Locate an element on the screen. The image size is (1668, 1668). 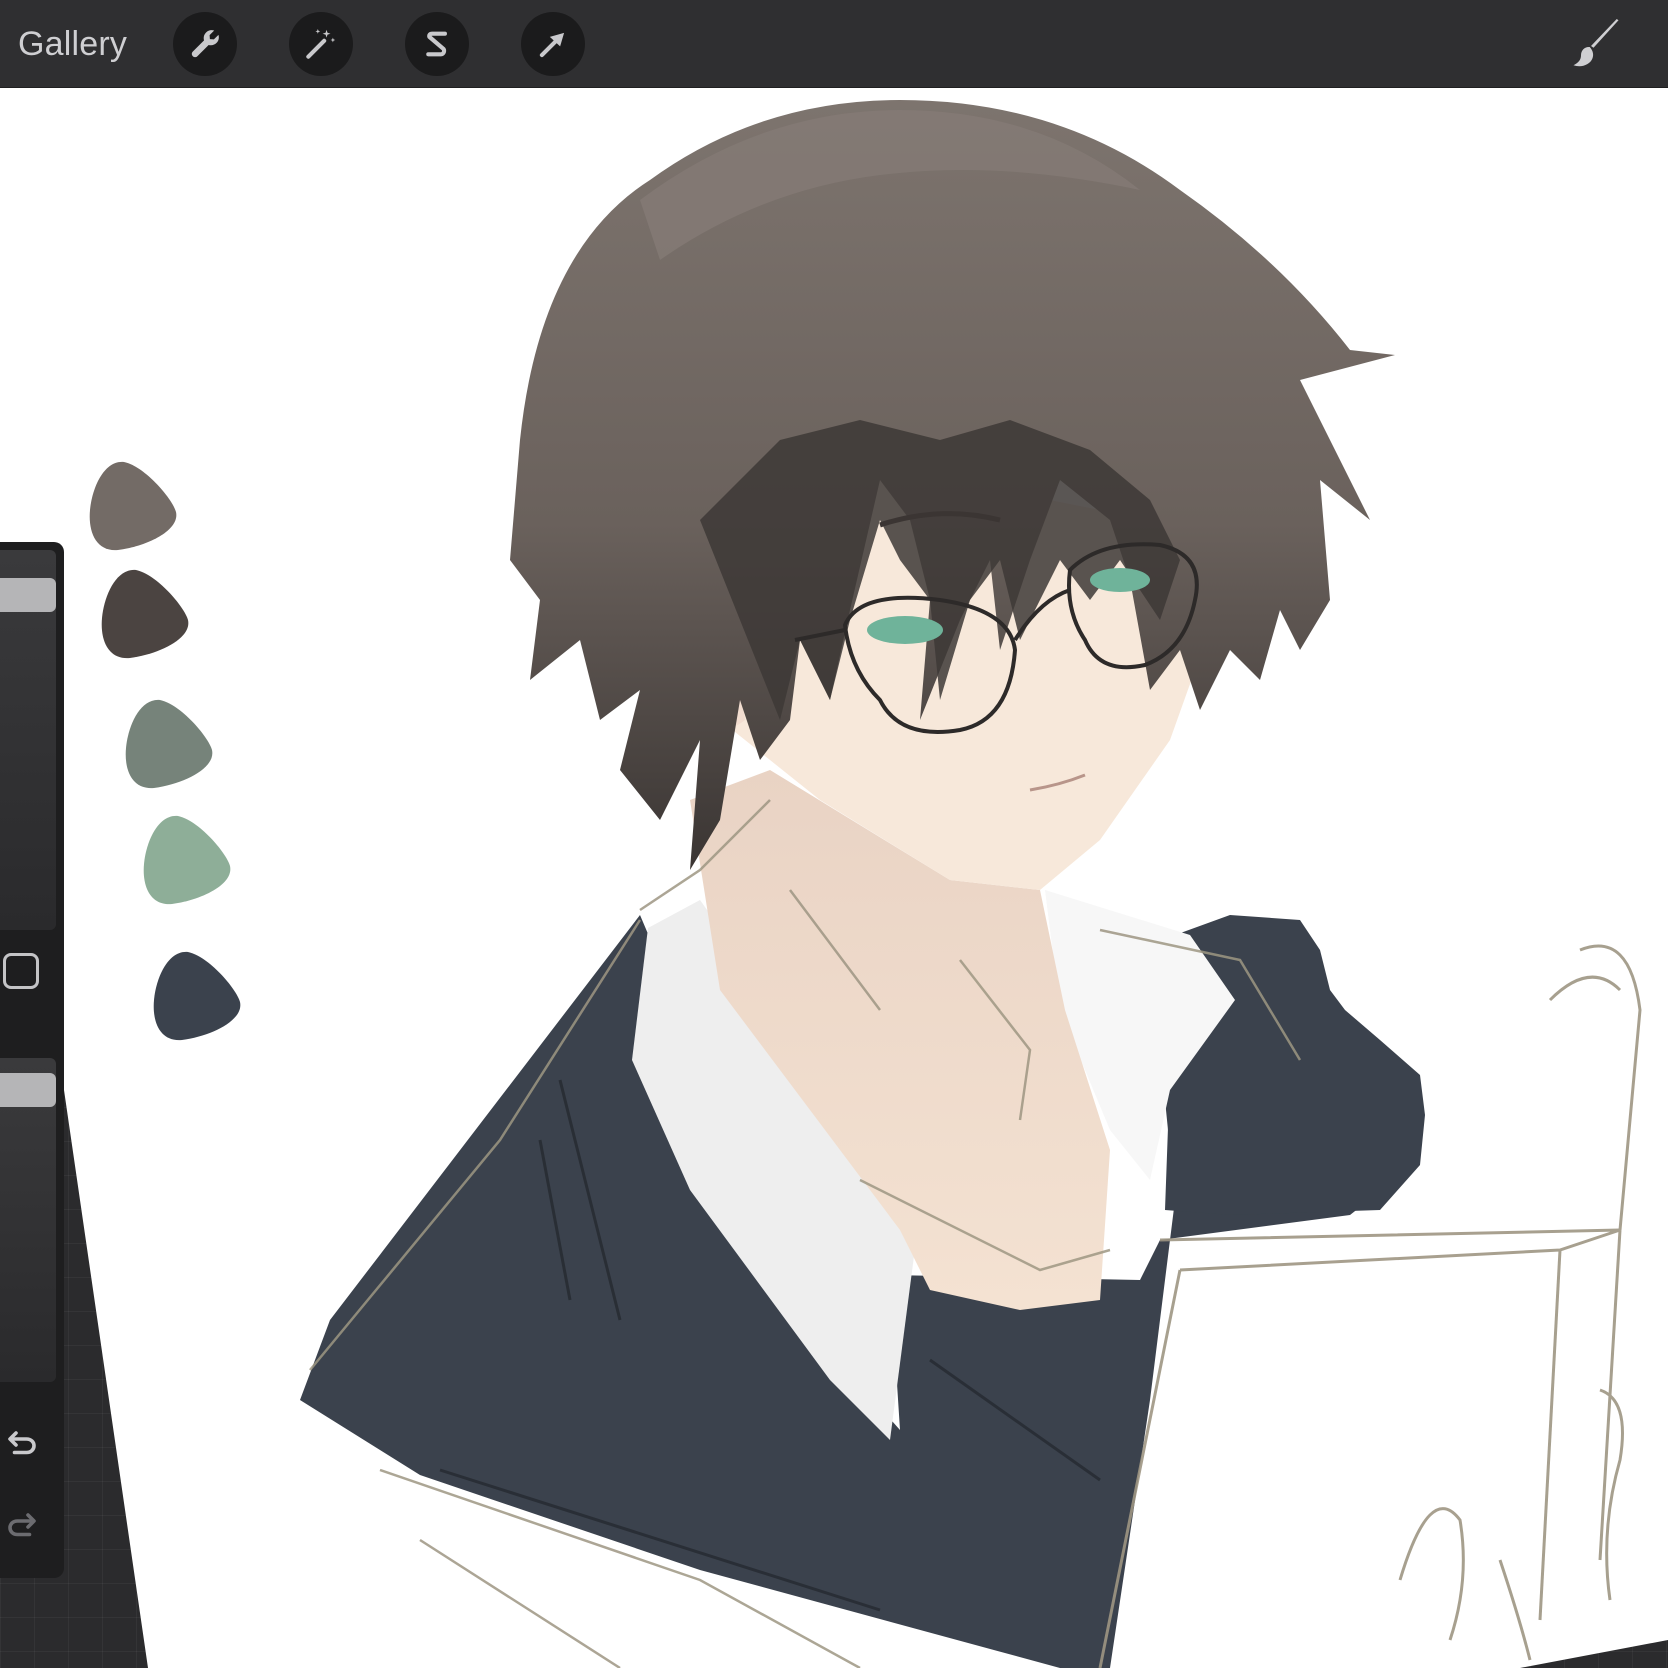
selection-button is located at coordinates (437, 44).